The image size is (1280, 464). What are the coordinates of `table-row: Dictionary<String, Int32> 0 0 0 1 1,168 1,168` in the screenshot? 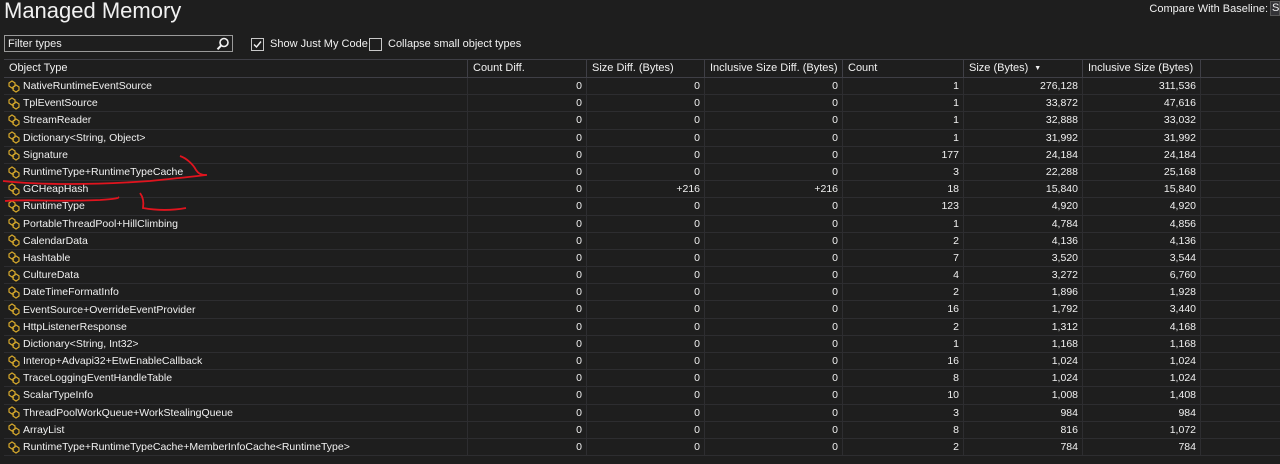 It's located at (642, 344).